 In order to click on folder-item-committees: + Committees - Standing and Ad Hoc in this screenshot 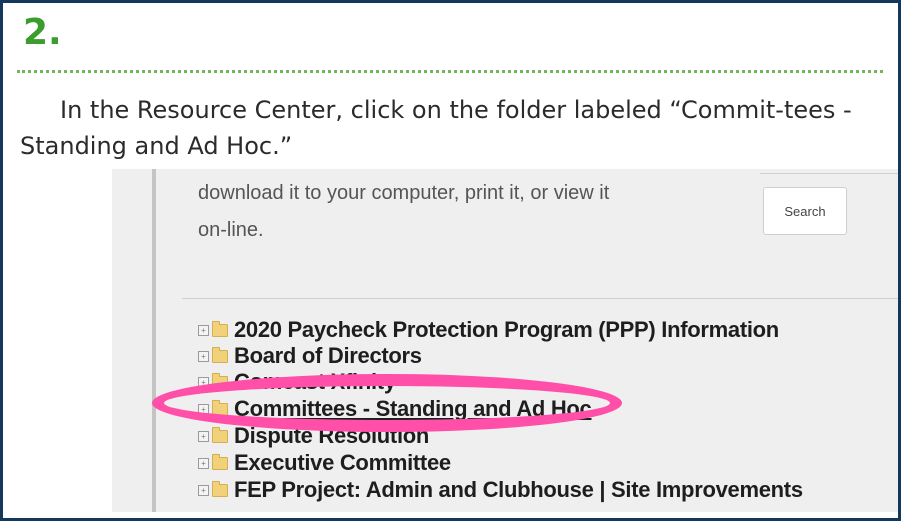, I will do `click(395, 409)`.